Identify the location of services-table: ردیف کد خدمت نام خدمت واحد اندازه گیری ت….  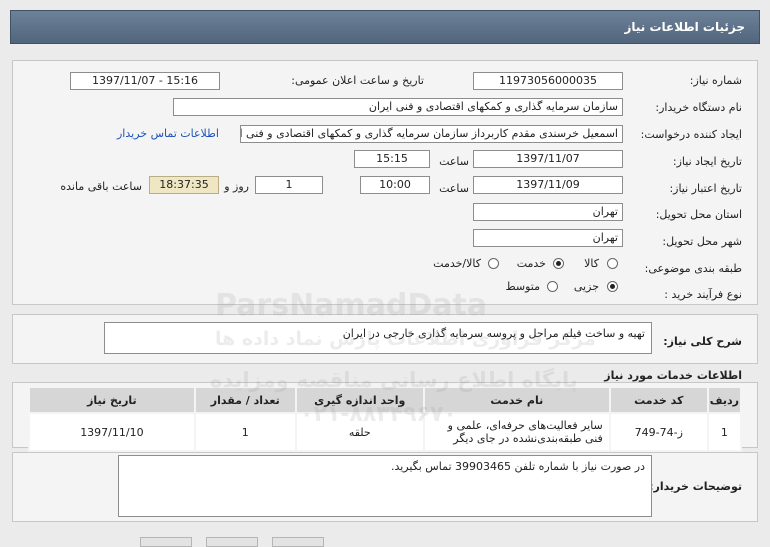
(385, 419).